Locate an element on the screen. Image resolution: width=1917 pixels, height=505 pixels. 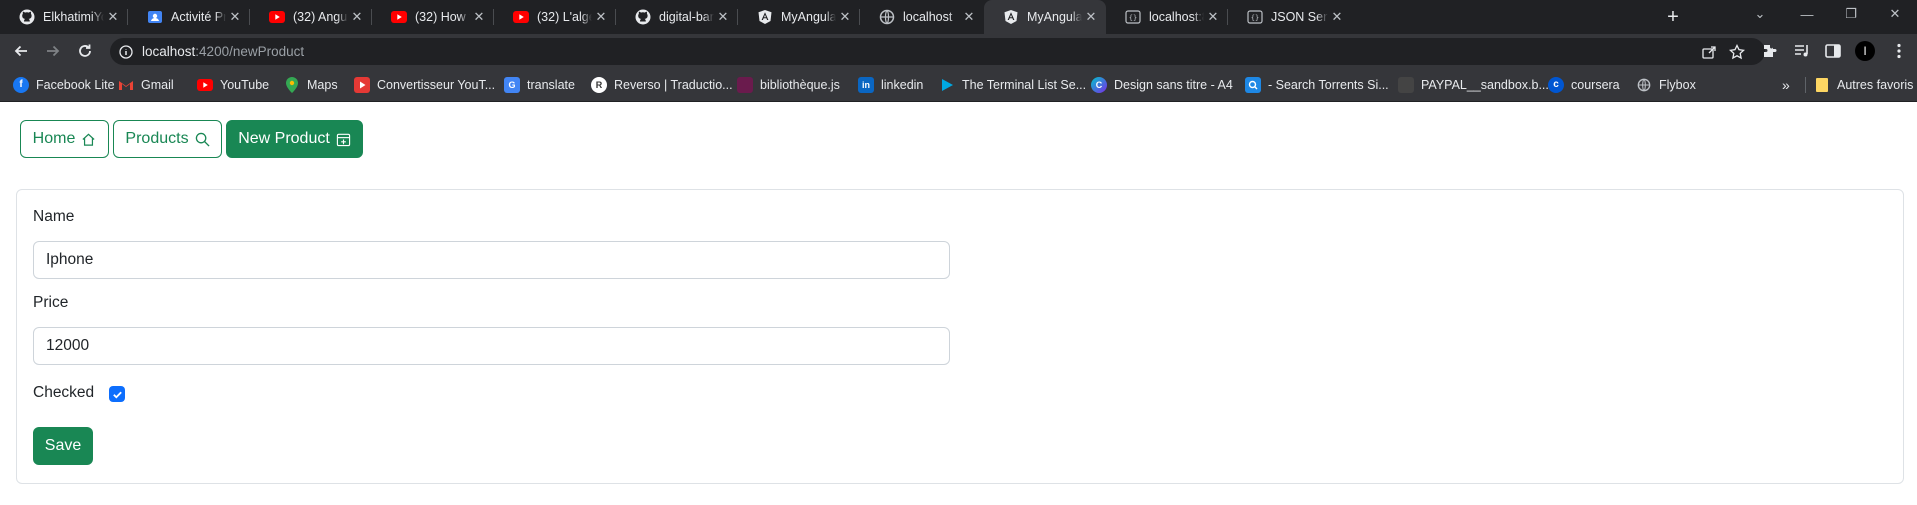
bookmark-bibliotheque: bibliothèque.js is located at coordinates (788, 84).